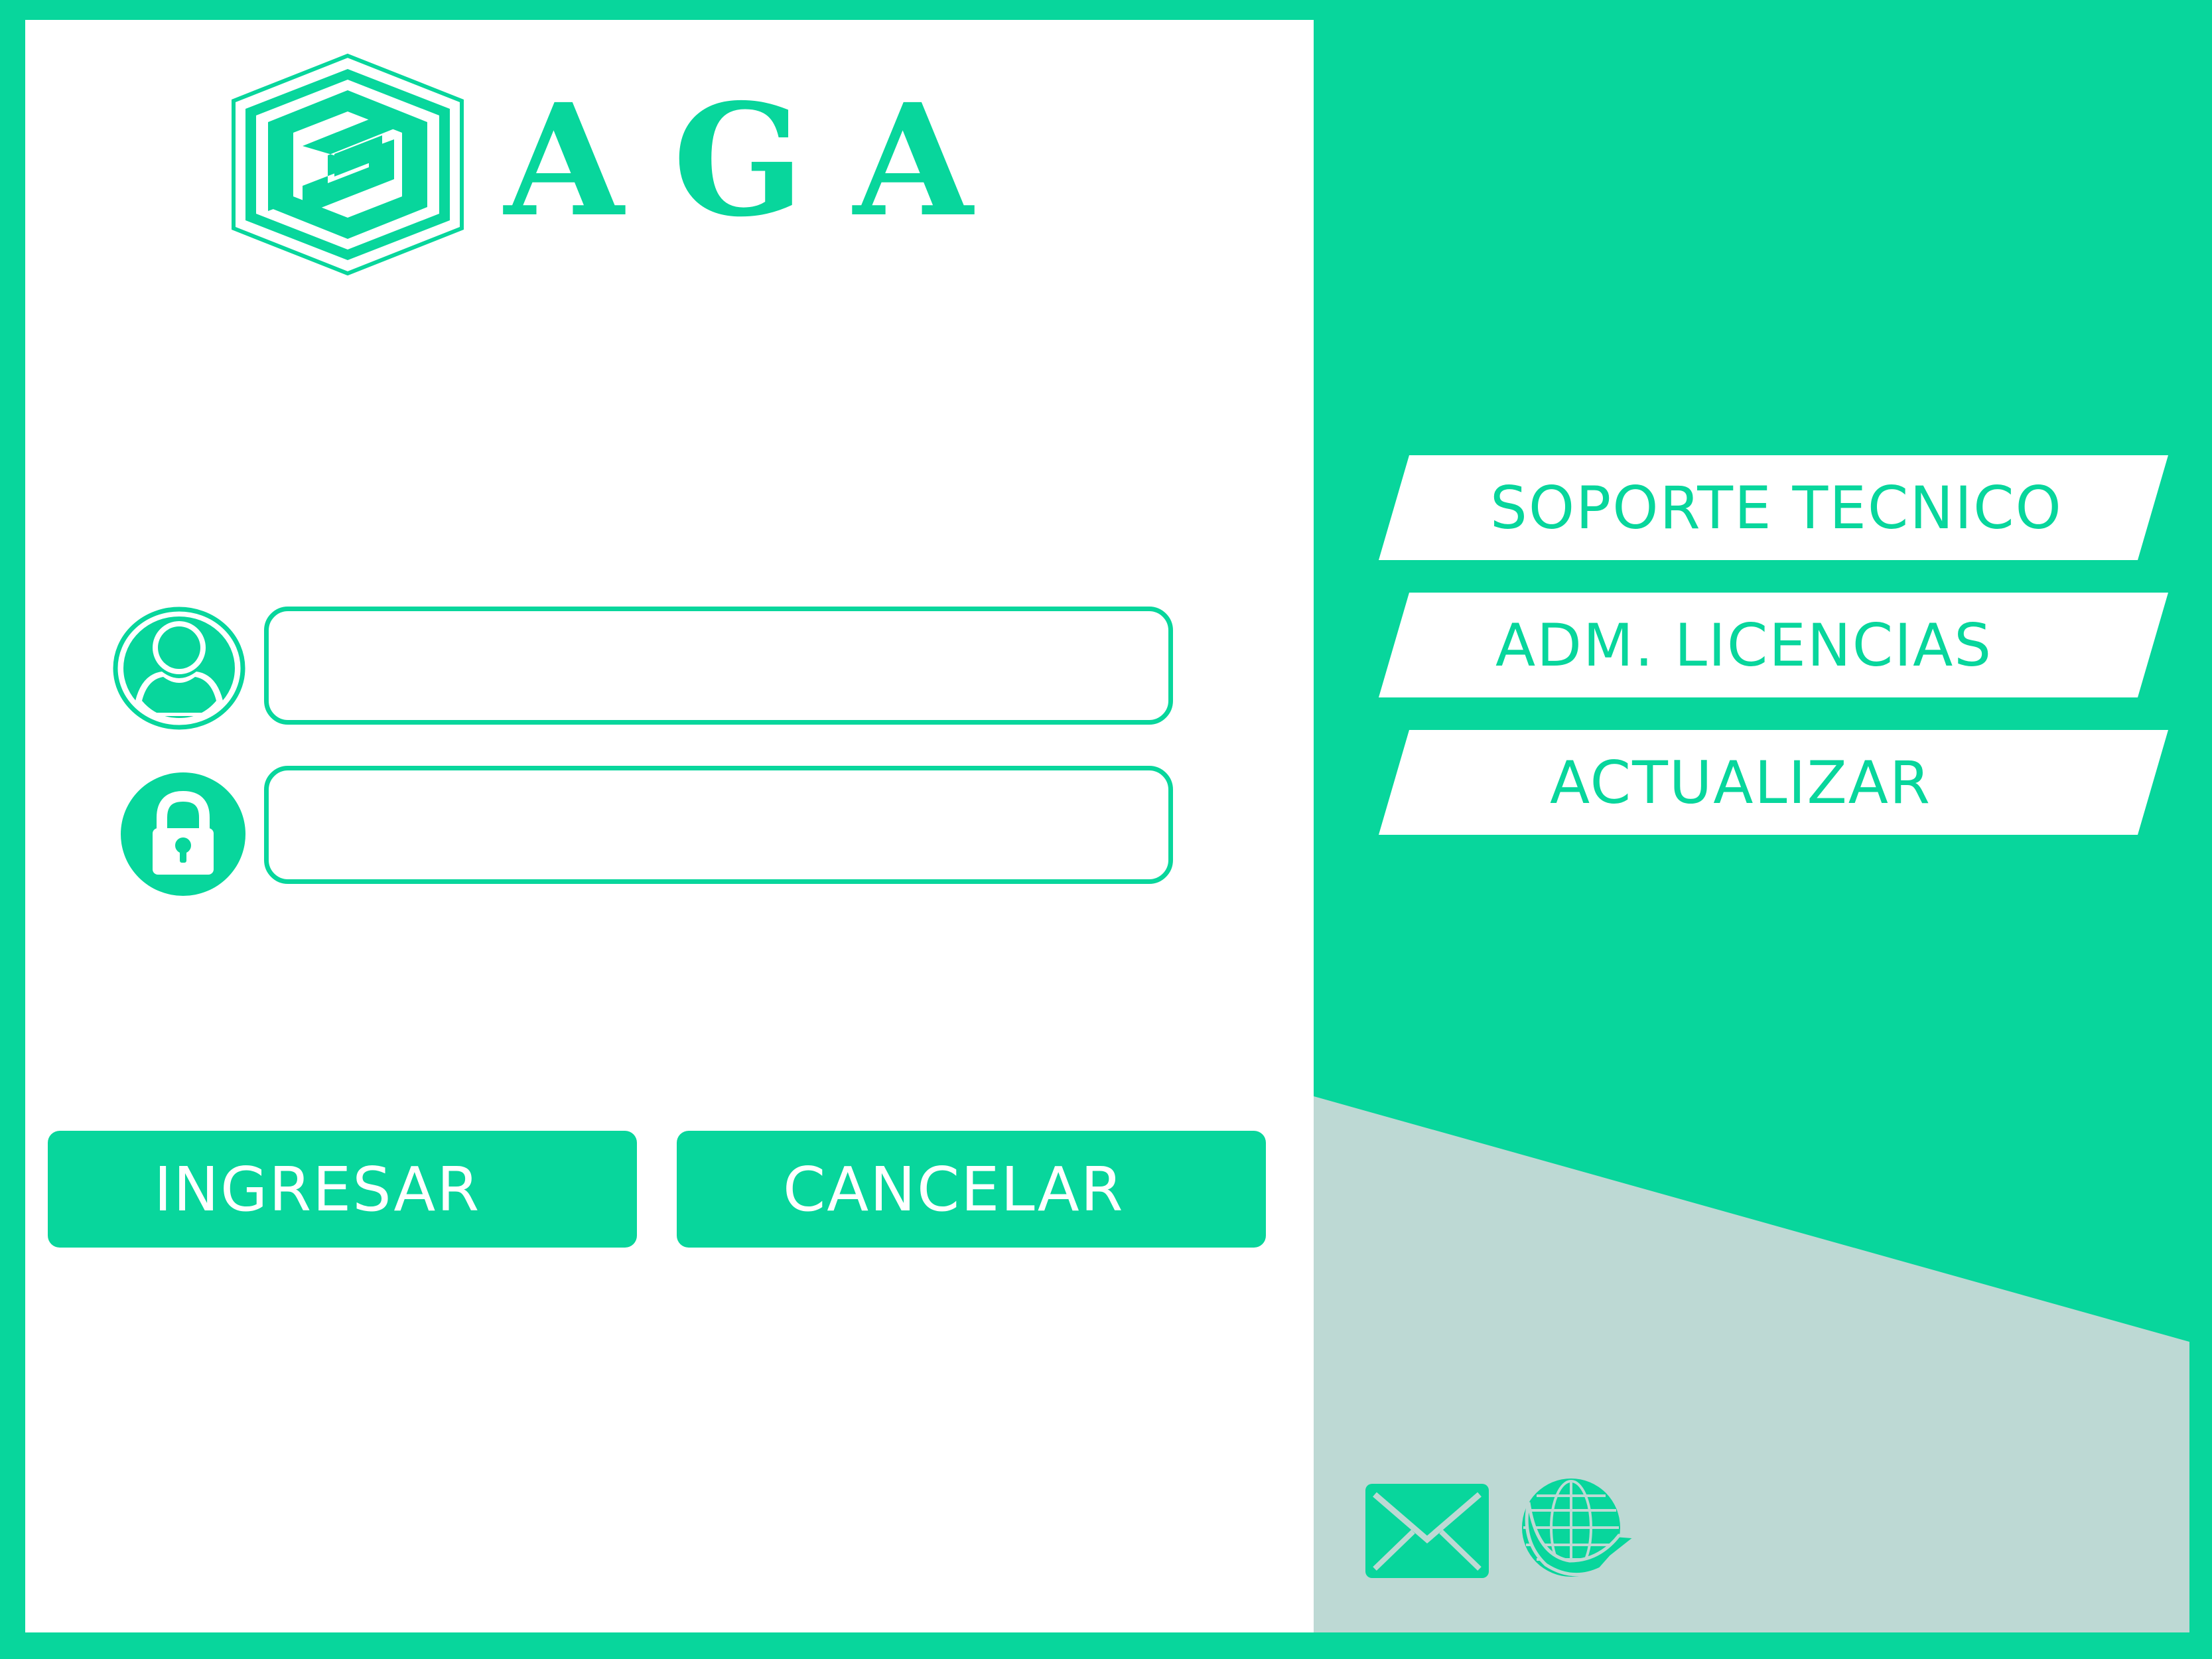  I want to click on user-icon, so click(179, 668).